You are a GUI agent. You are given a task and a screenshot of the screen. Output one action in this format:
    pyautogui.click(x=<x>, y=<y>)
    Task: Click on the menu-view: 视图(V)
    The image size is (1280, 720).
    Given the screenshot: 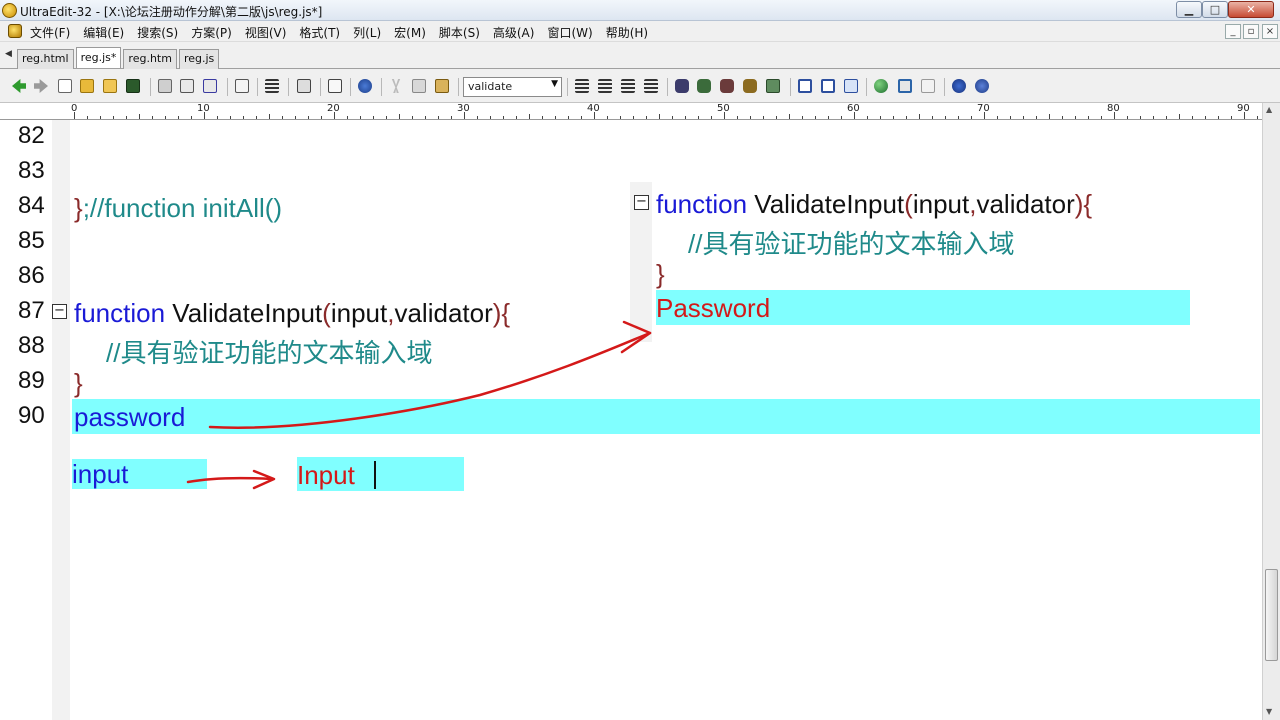 What is the action you would take?
    pyautogui.click(x=266, y=32)
    